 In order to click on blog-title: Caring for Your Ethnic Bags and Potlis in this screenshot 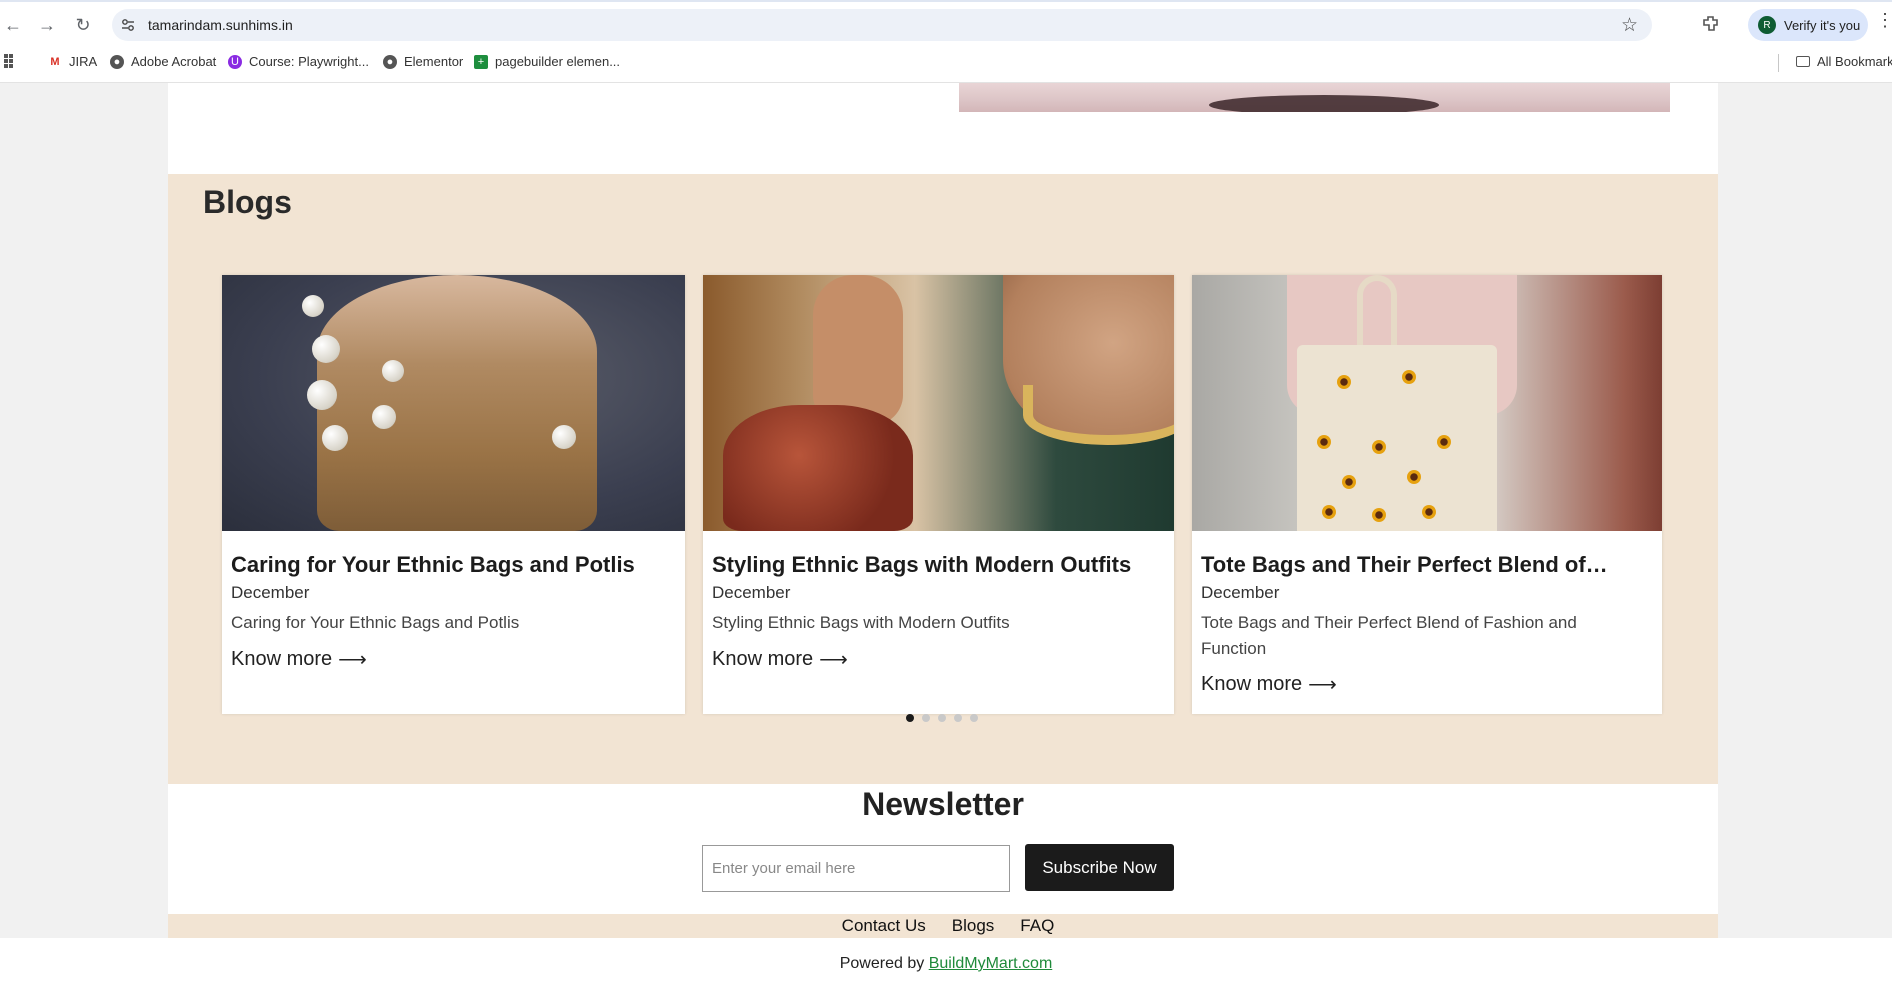, I will do `click(442, 565)`.